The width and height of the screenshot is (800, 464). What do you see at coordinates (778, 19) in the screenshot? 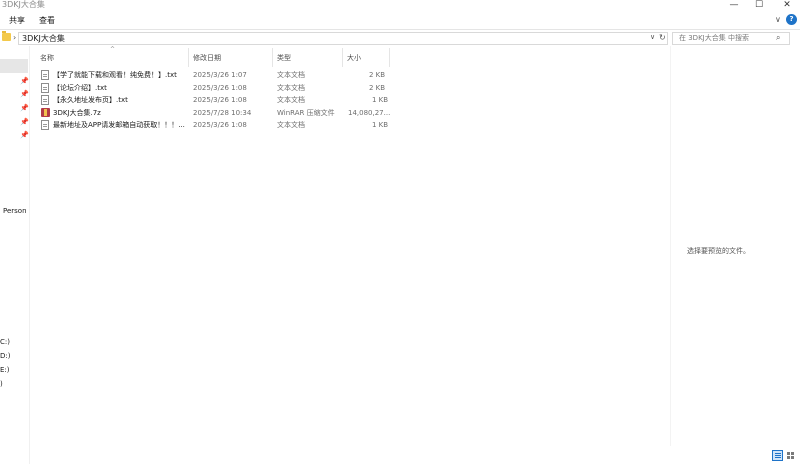
I see `ribbon-expand-icon: ∨` at bounding box center [778, 19].